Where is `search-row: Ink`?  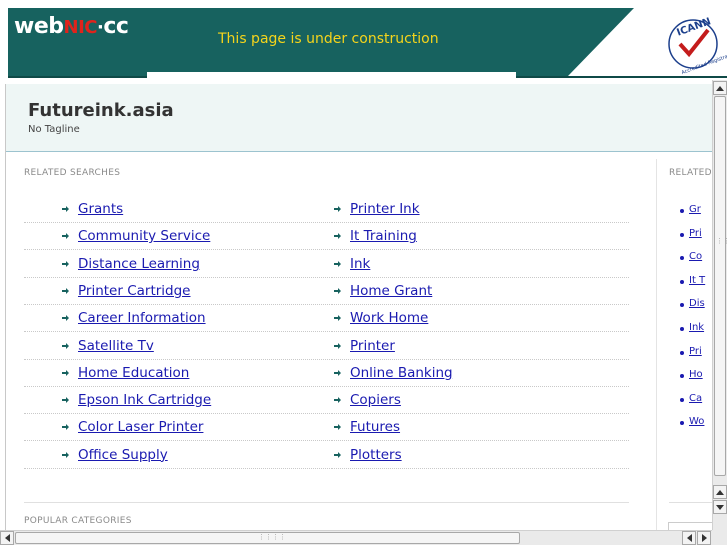 search-row: Ink is located at coordinates (480, 264).